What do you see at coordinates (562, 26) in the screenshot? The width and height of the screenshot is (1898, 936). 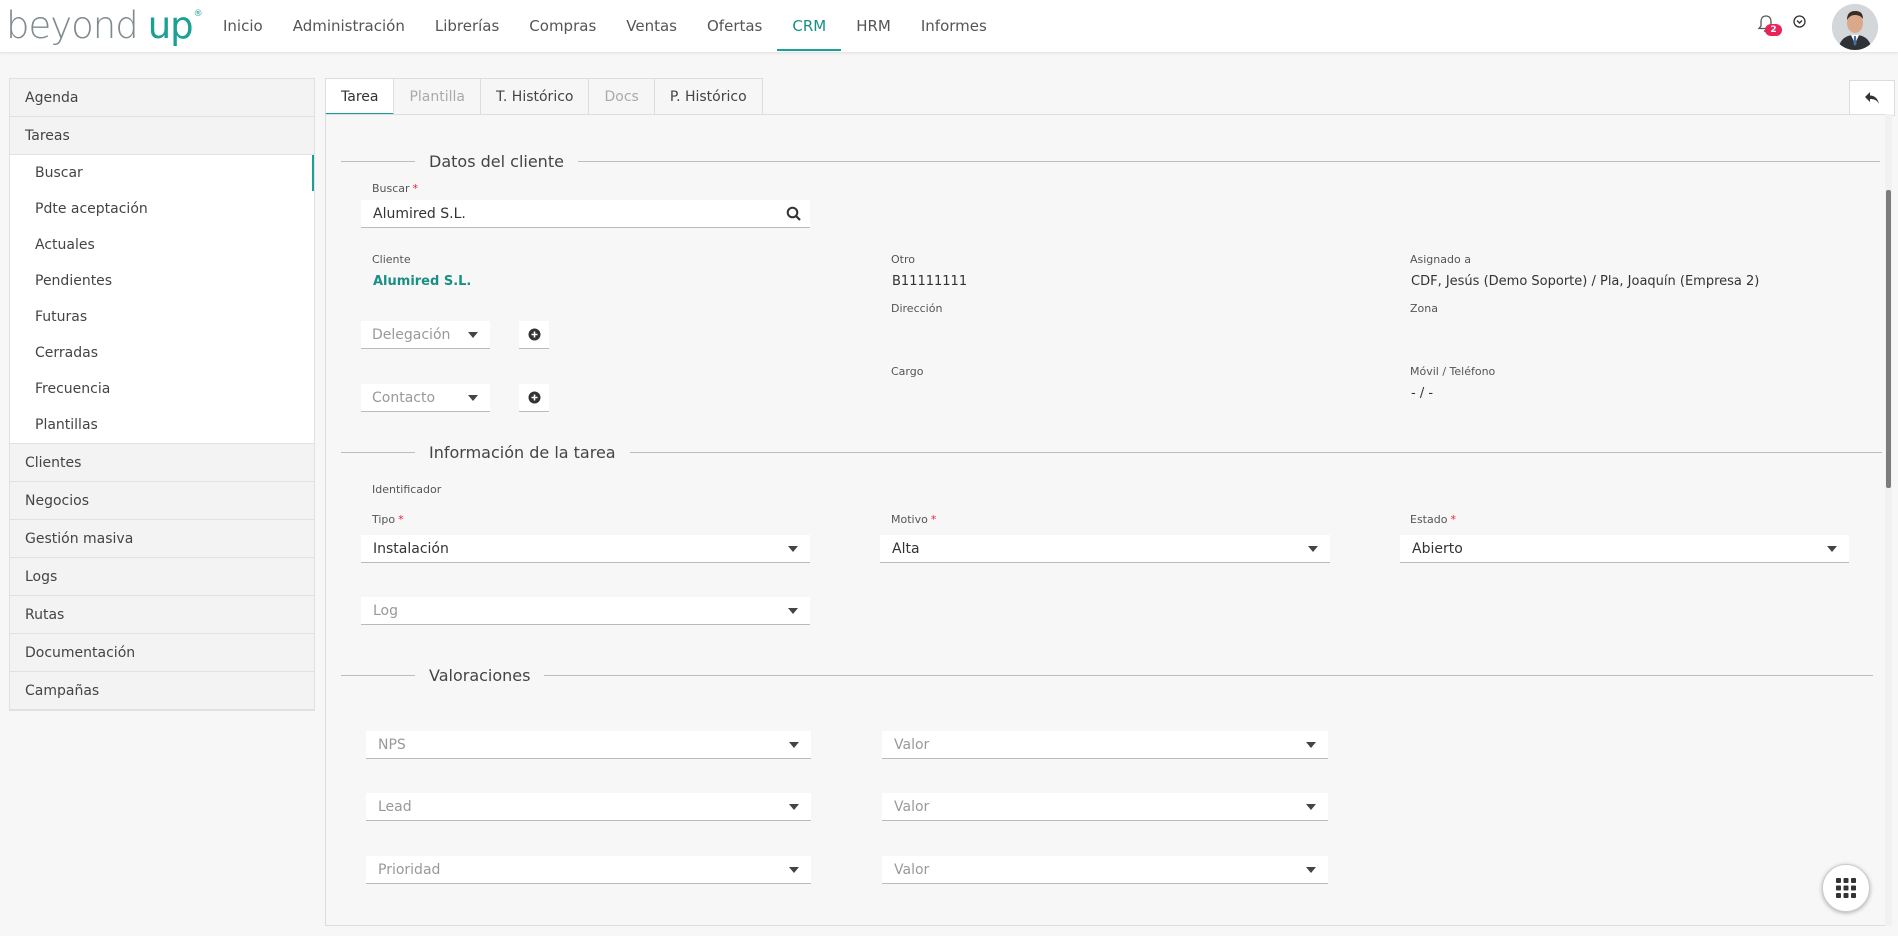 I see `nav-compras: Compras` at bounding box center [562, 26].